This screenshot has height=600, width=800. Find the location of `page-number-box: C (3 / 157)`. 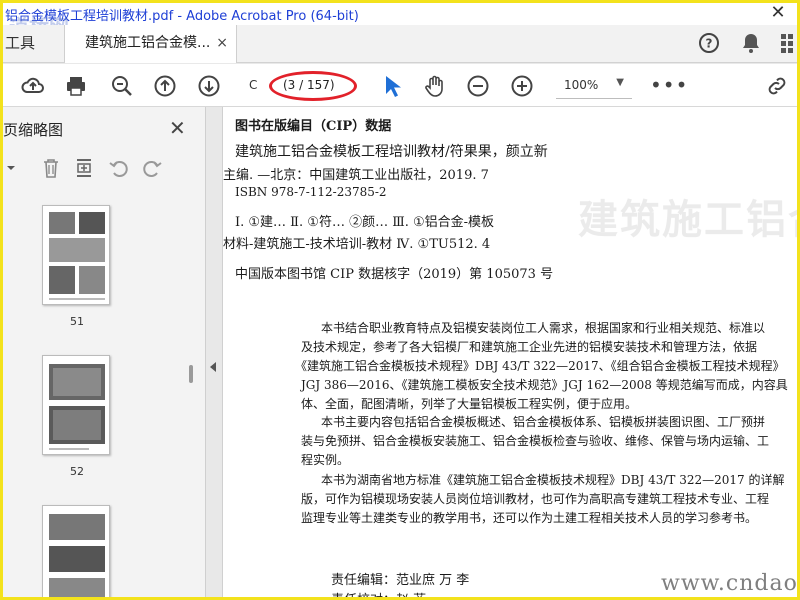

page-number-box: C (3 / 157) is located at coordinates (300, 86).